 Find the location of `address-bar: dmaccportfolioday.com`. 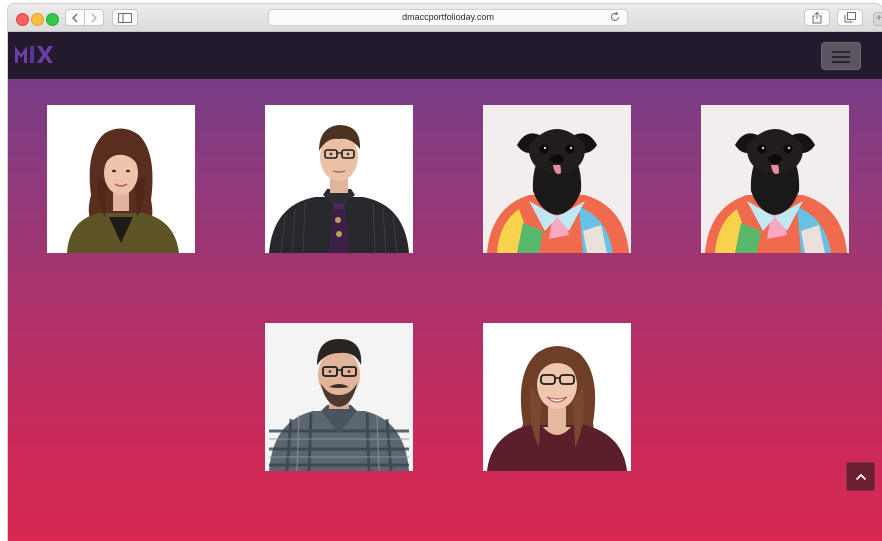

address-bar: dmaccportfolioday.com is located at coordinates (448, 17).